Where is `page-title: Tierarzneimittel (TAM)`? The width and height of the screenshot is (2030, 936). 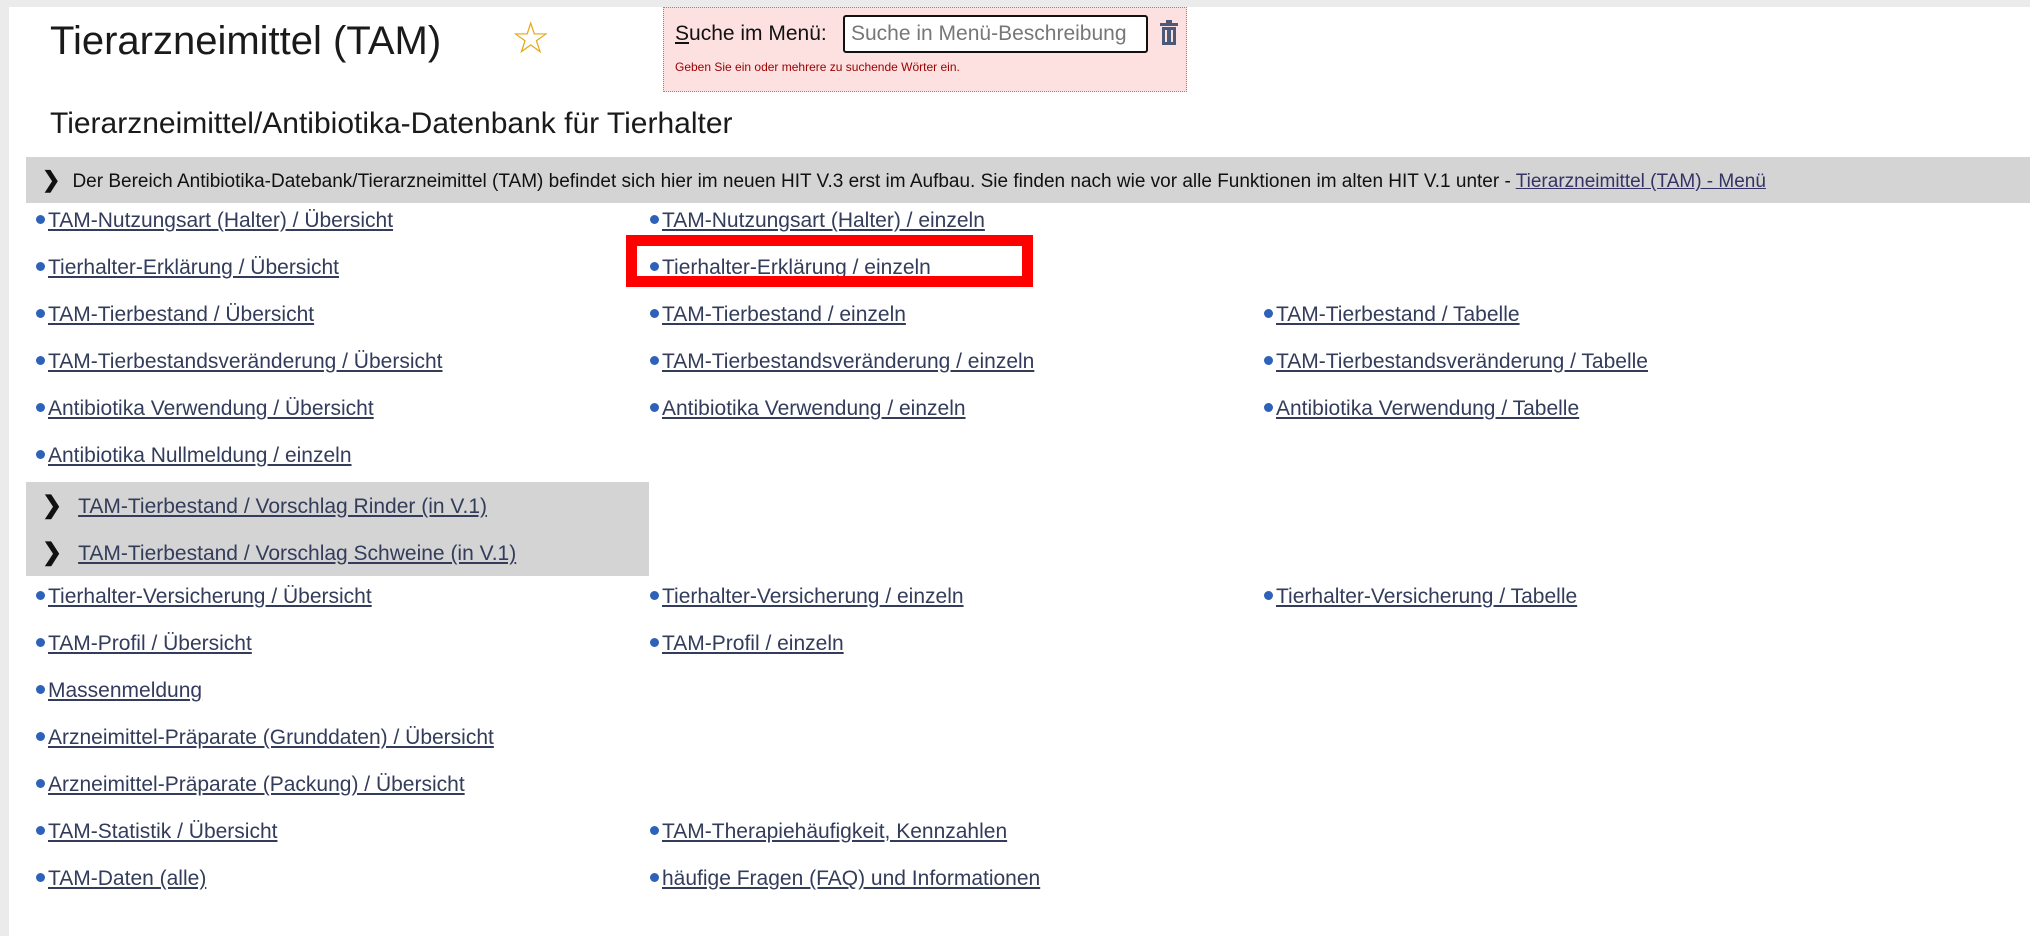
page-title: Tierarzneimittel (TAM) is located at coordinates (246, 41).